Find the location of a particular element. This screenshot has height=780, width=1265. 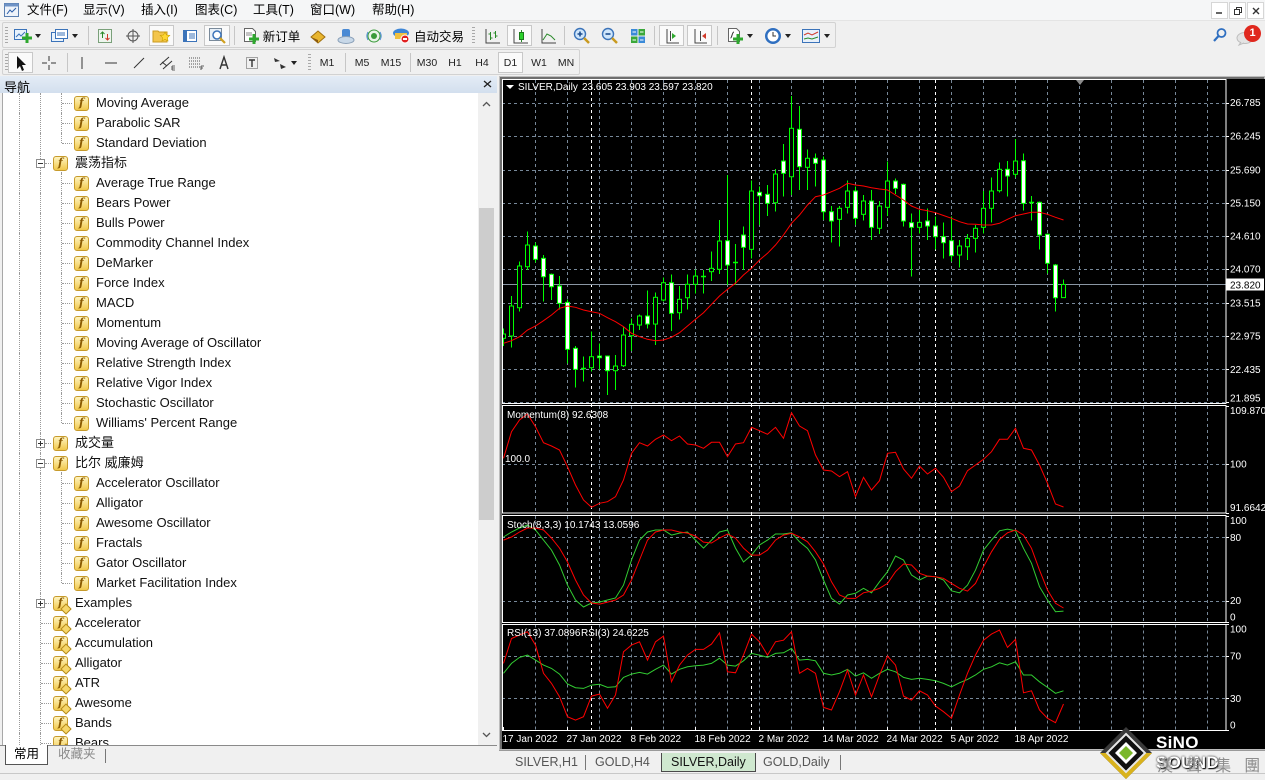

close-button is located at coordinates (1255, 10).